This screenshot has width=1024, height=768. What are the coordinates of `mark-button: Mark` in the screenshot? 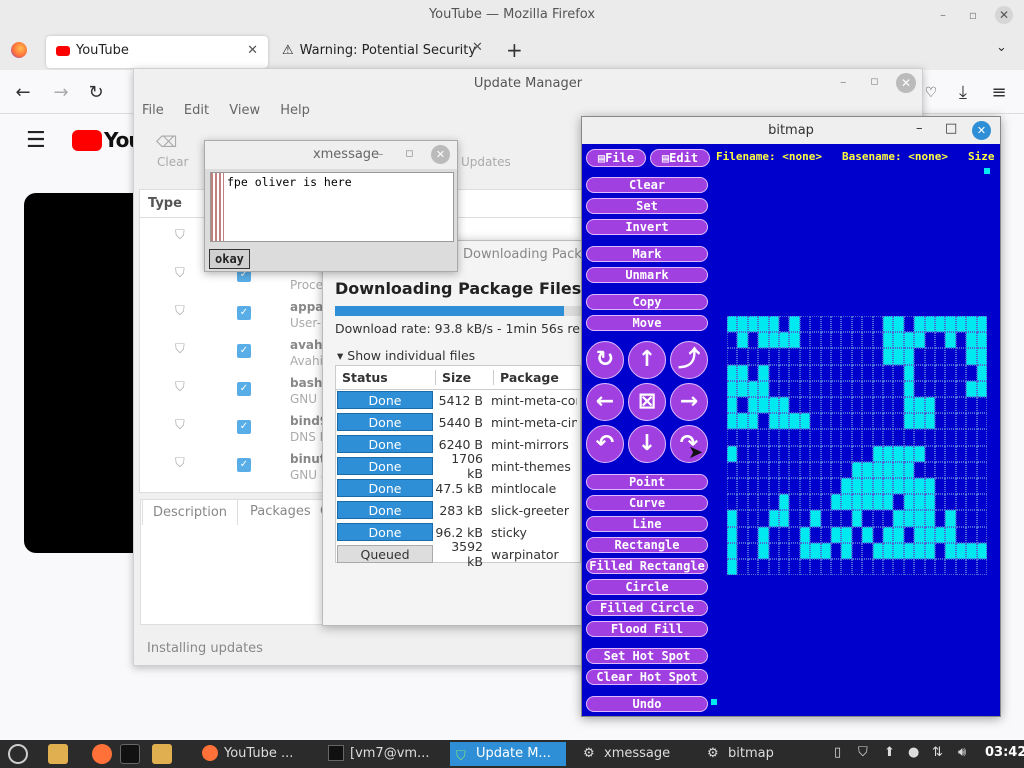 It's located at (647, 254).